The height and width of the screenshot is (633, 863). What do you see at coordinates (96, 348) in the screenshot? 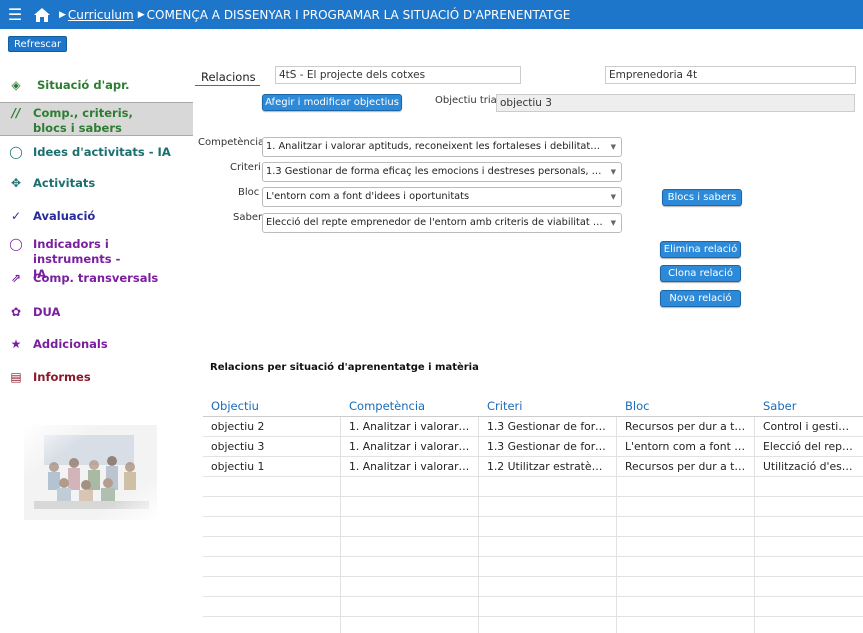
I see `sidebar-item-addicionals: ★ Addicionals` at bounding box center [96, 348].